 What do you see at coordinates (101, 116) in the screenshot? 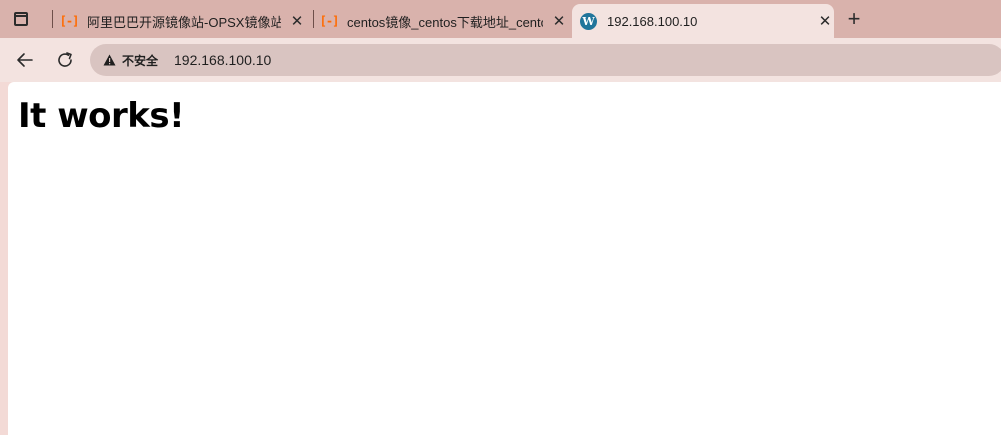
I see `page-heading: It works!` at bounding box center [101, 116].